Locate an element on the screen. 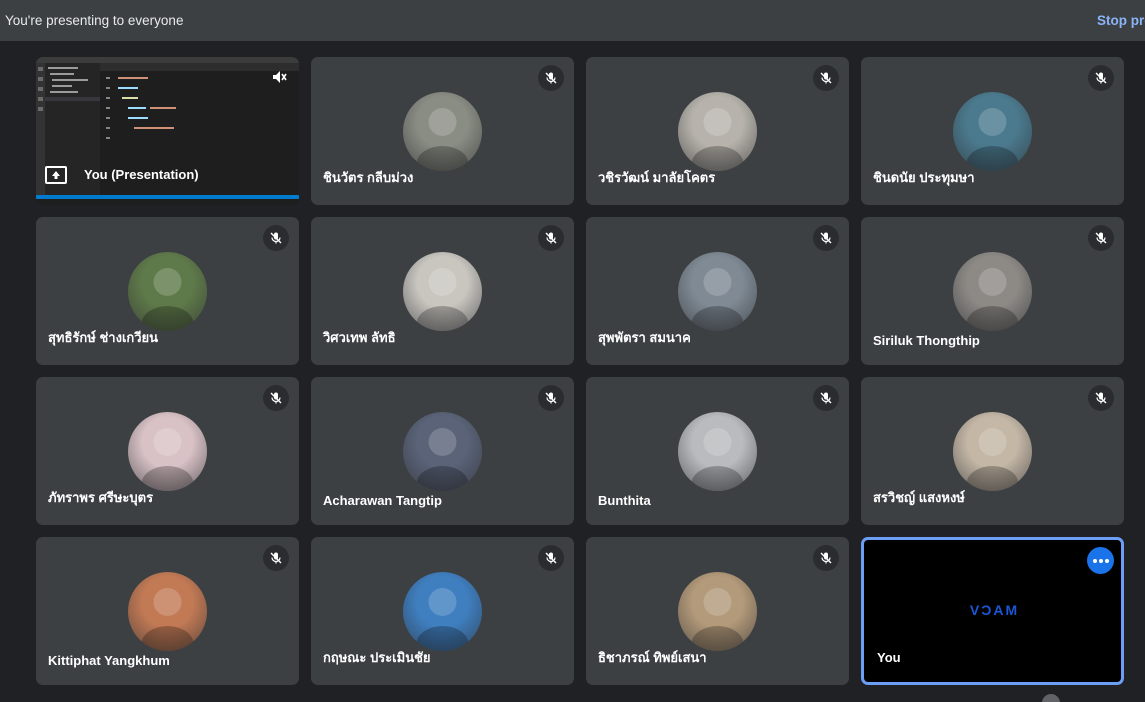 Image resolution: width=1145 pixels, height=702 pixels. participant-name: ภัทราพร ศรีษะบุตร is located at coordinates (101, 497).